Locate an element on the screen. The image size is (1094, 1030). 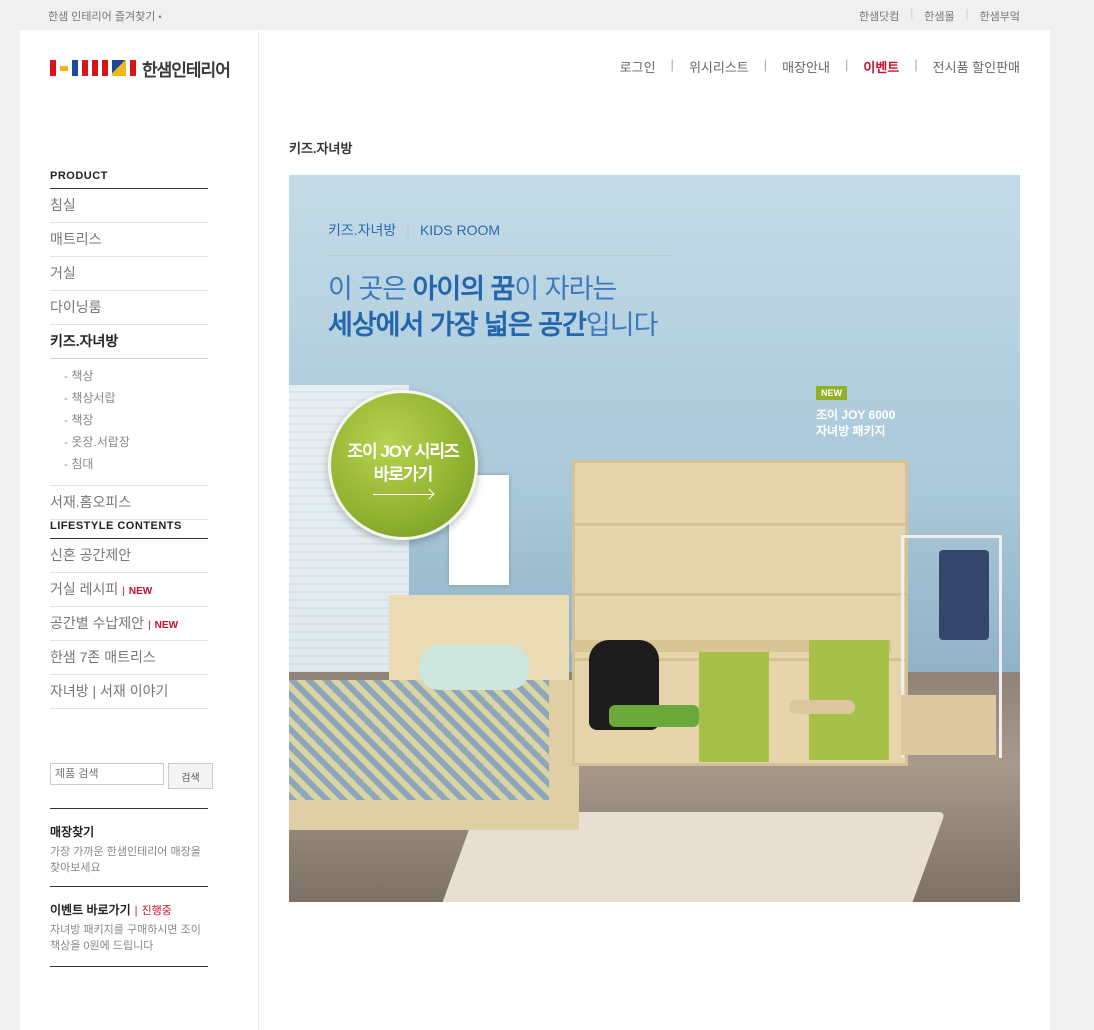
lifestyle-item-storage: 공간별 수납제안 | NEW is located at coordinates (129, 624).